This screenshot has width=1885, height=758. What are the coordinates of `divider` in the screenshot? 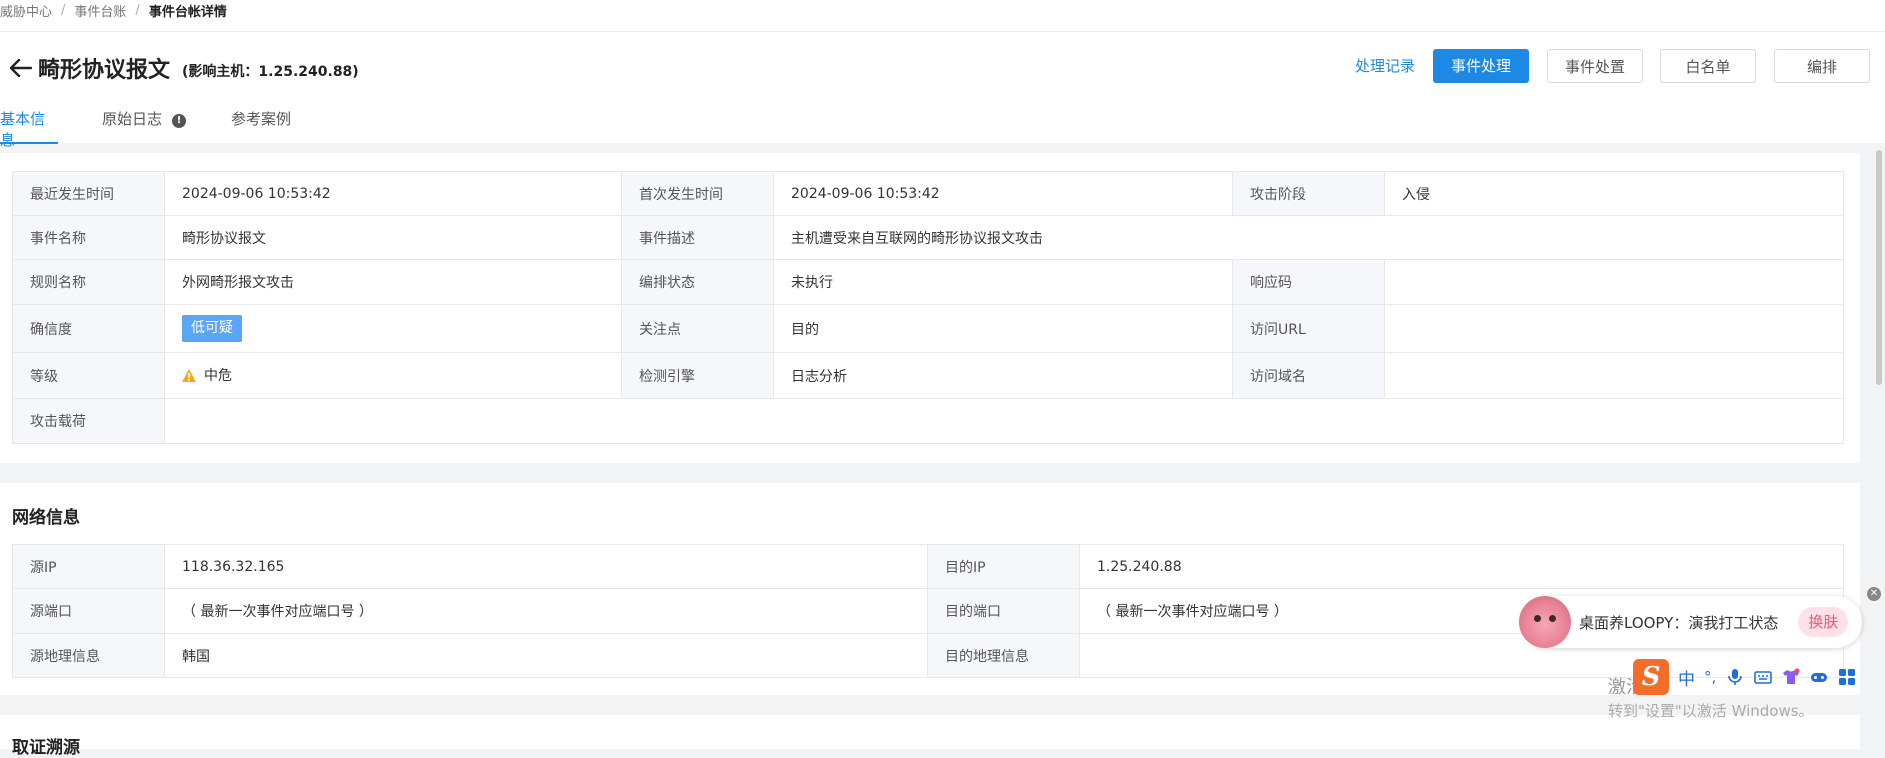 It's located at (942, 31).